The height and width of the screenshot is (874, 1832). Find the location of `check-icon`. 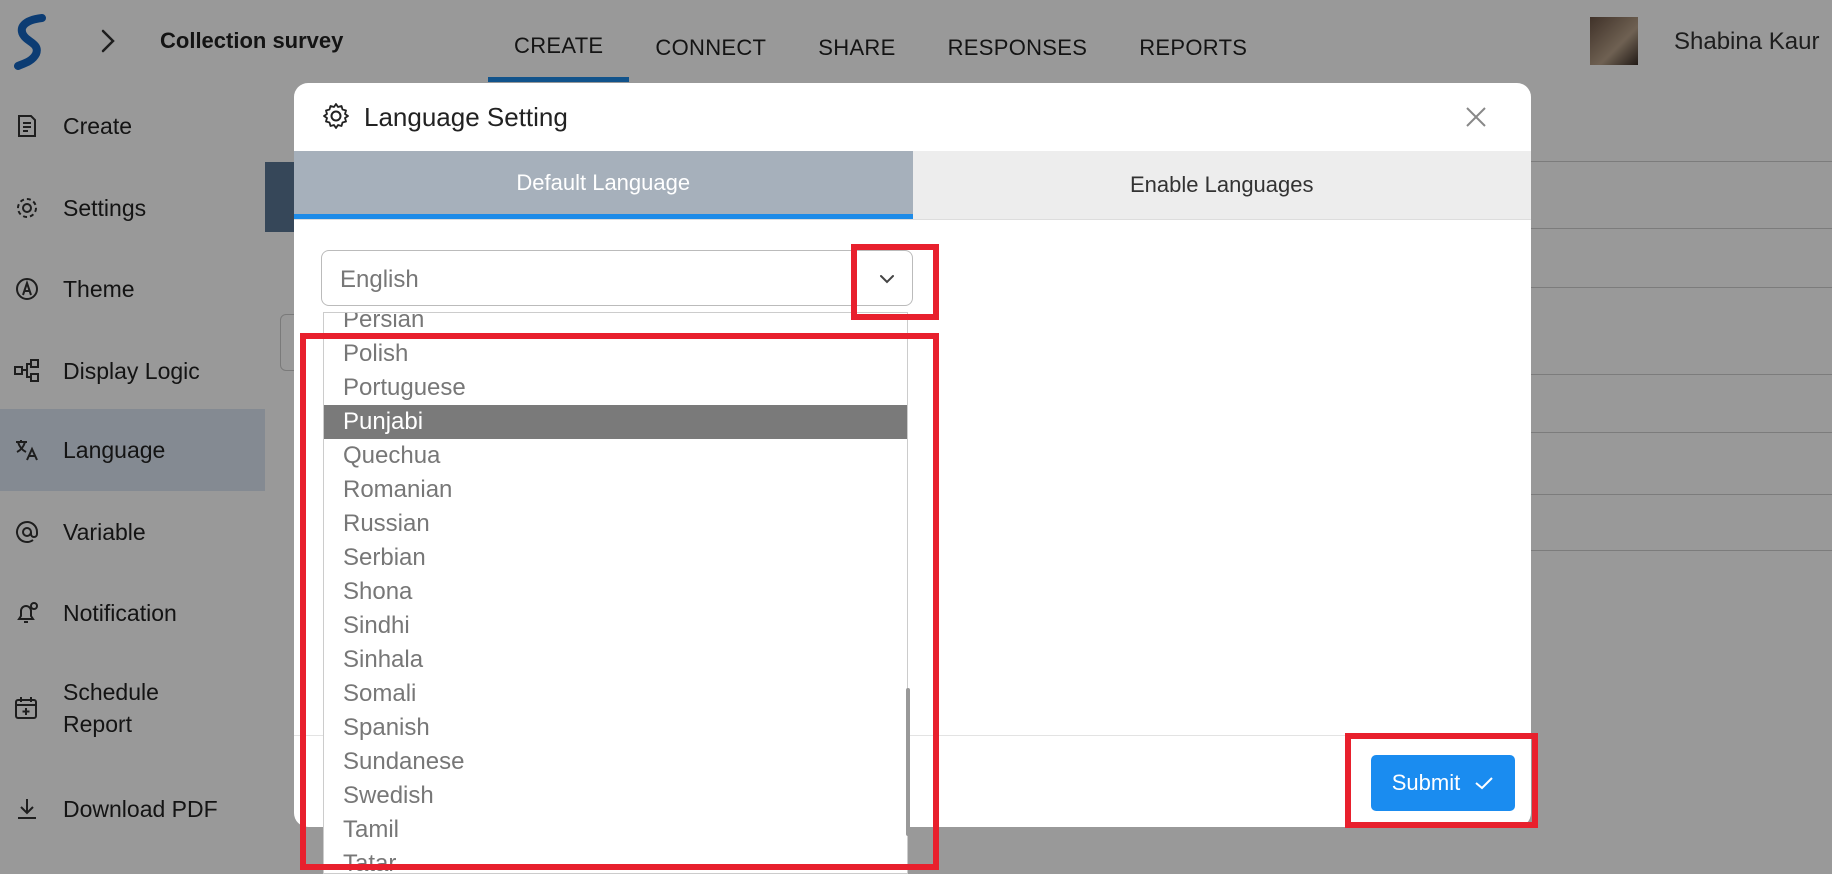

check-icon is located at coordinates (1484, 783).